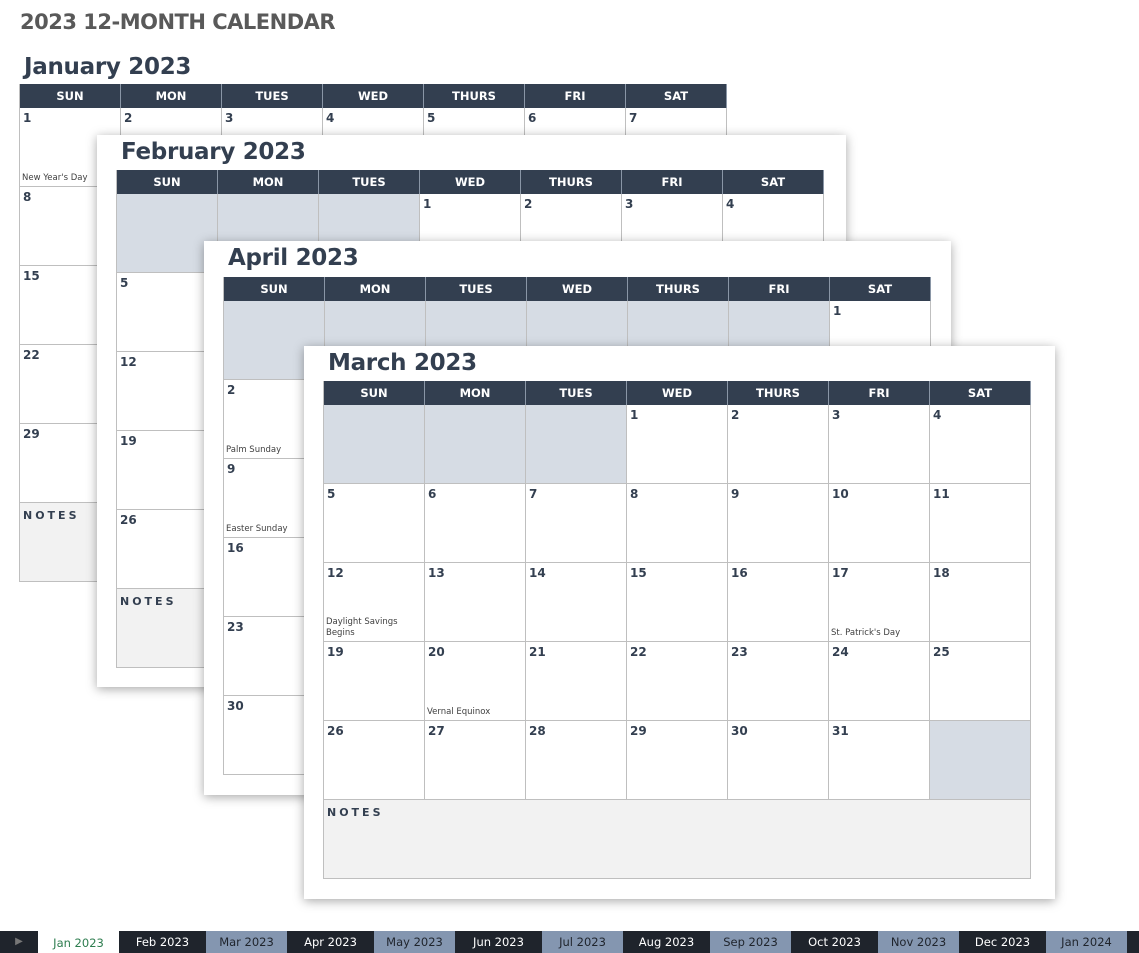 This screenshot has height=953, width=1139. What do you see at coordinates (778, 444) in the screenshot?
I see `day-cell: 2` at bounding box center [778, 444].